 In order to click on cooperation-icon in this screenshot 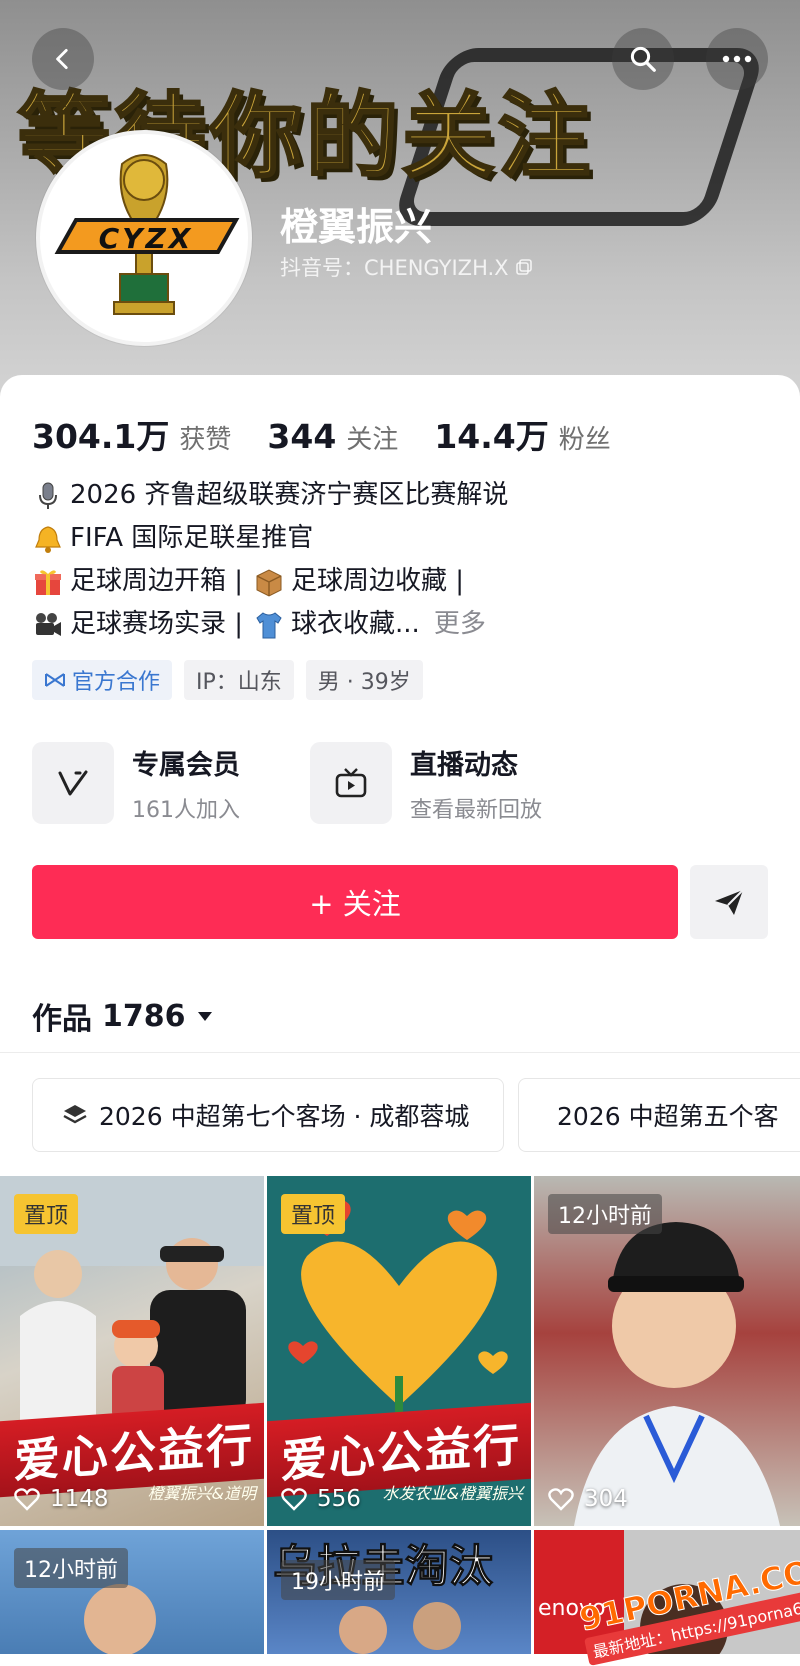, I will do `click(55, 680)`.